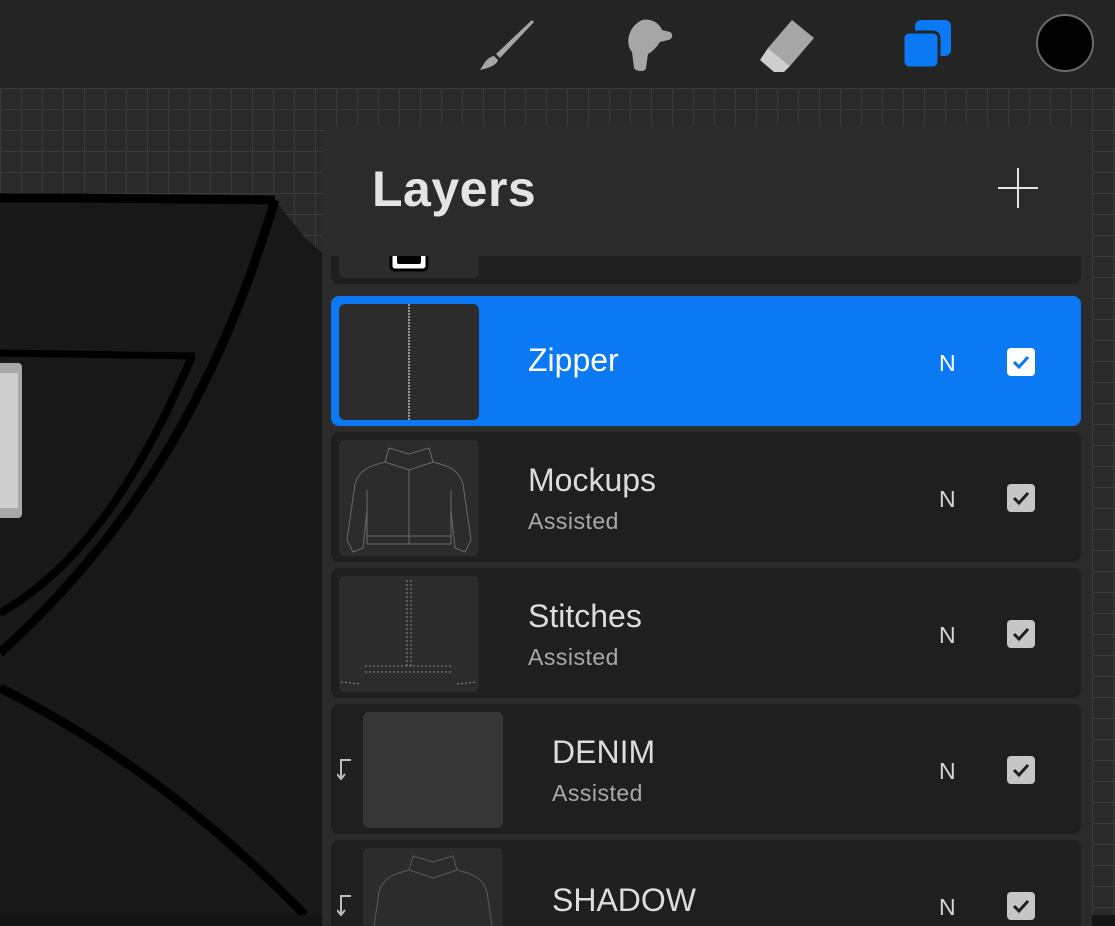  Describe the element at coordinates (585, 616) in the screenshot. I see `layer-name: Stitches` at that location.